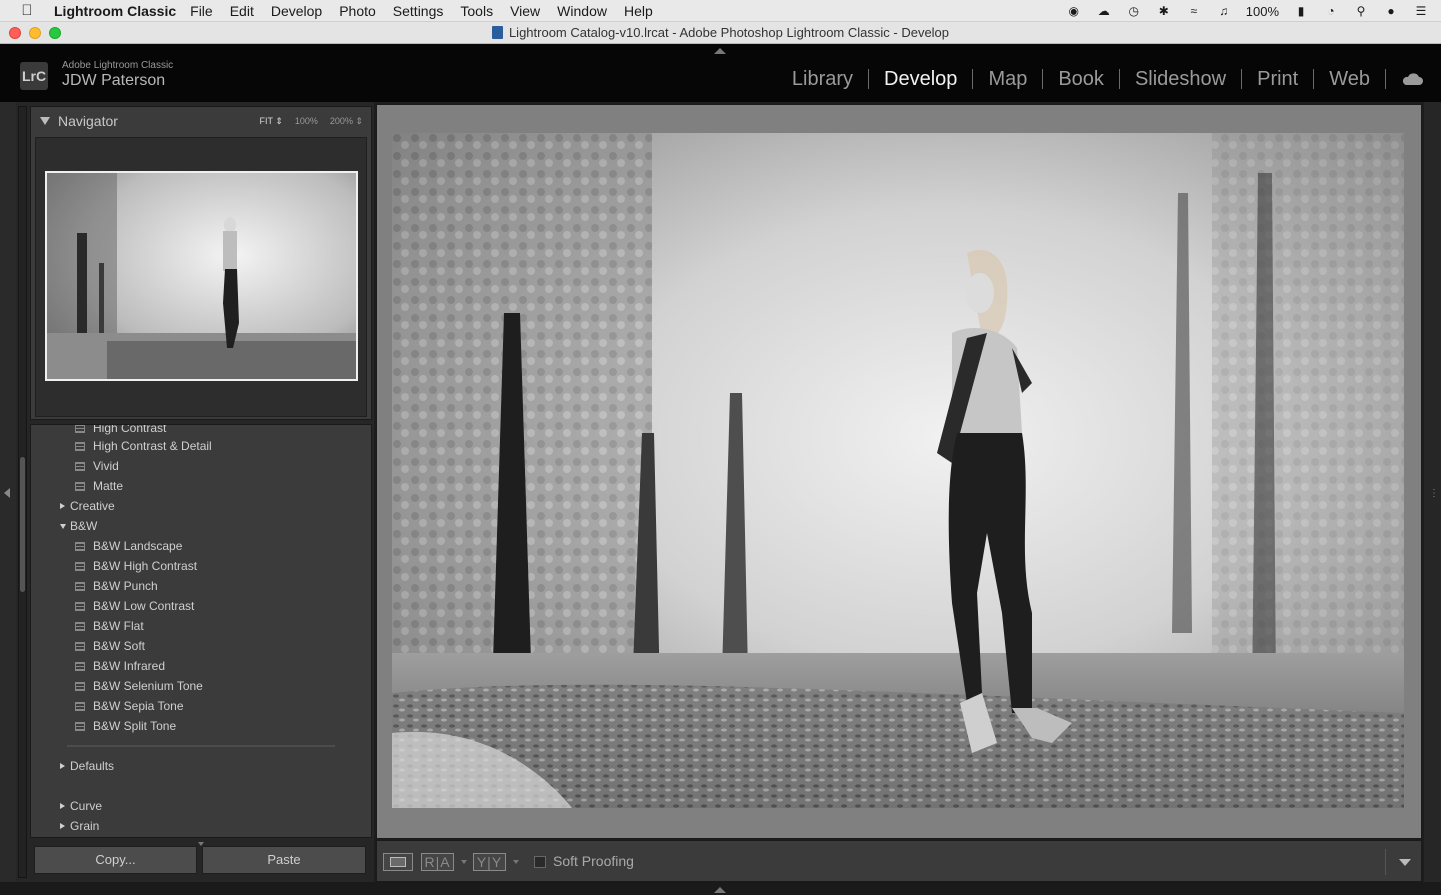 The image size is (1441, 895). What do you see at coordinates (346, 121) in the screenshot?
I see `zoom-200: 200% ⇕` at bounding box center [346, 121].